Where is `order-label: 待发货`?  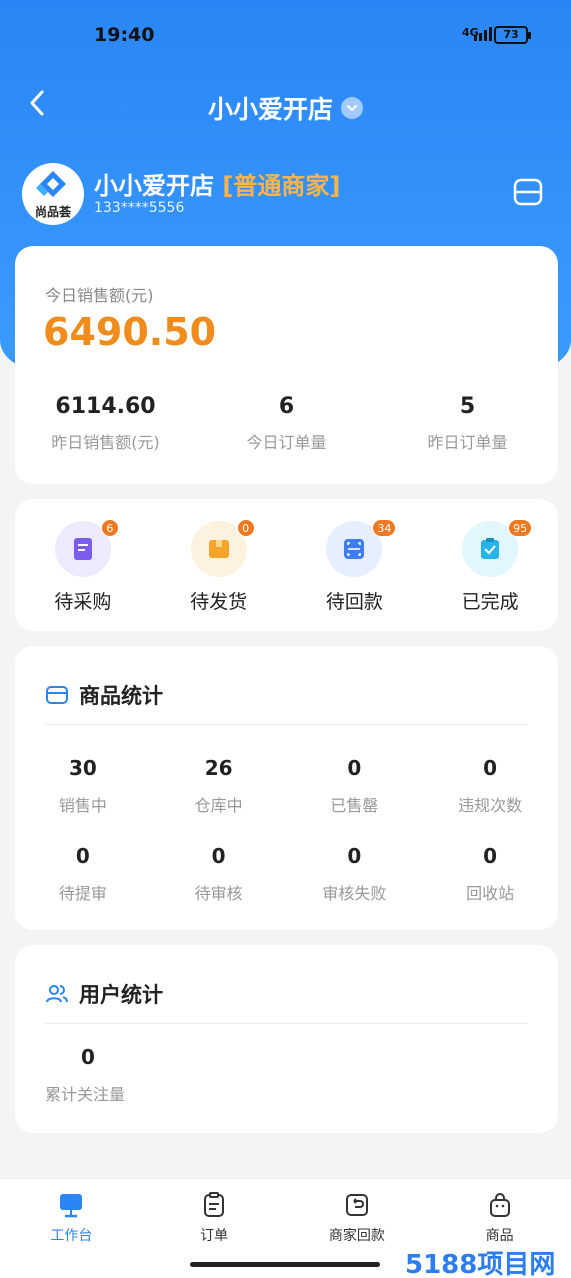 order-label: 待发货 is located at coordinates (219, 602).